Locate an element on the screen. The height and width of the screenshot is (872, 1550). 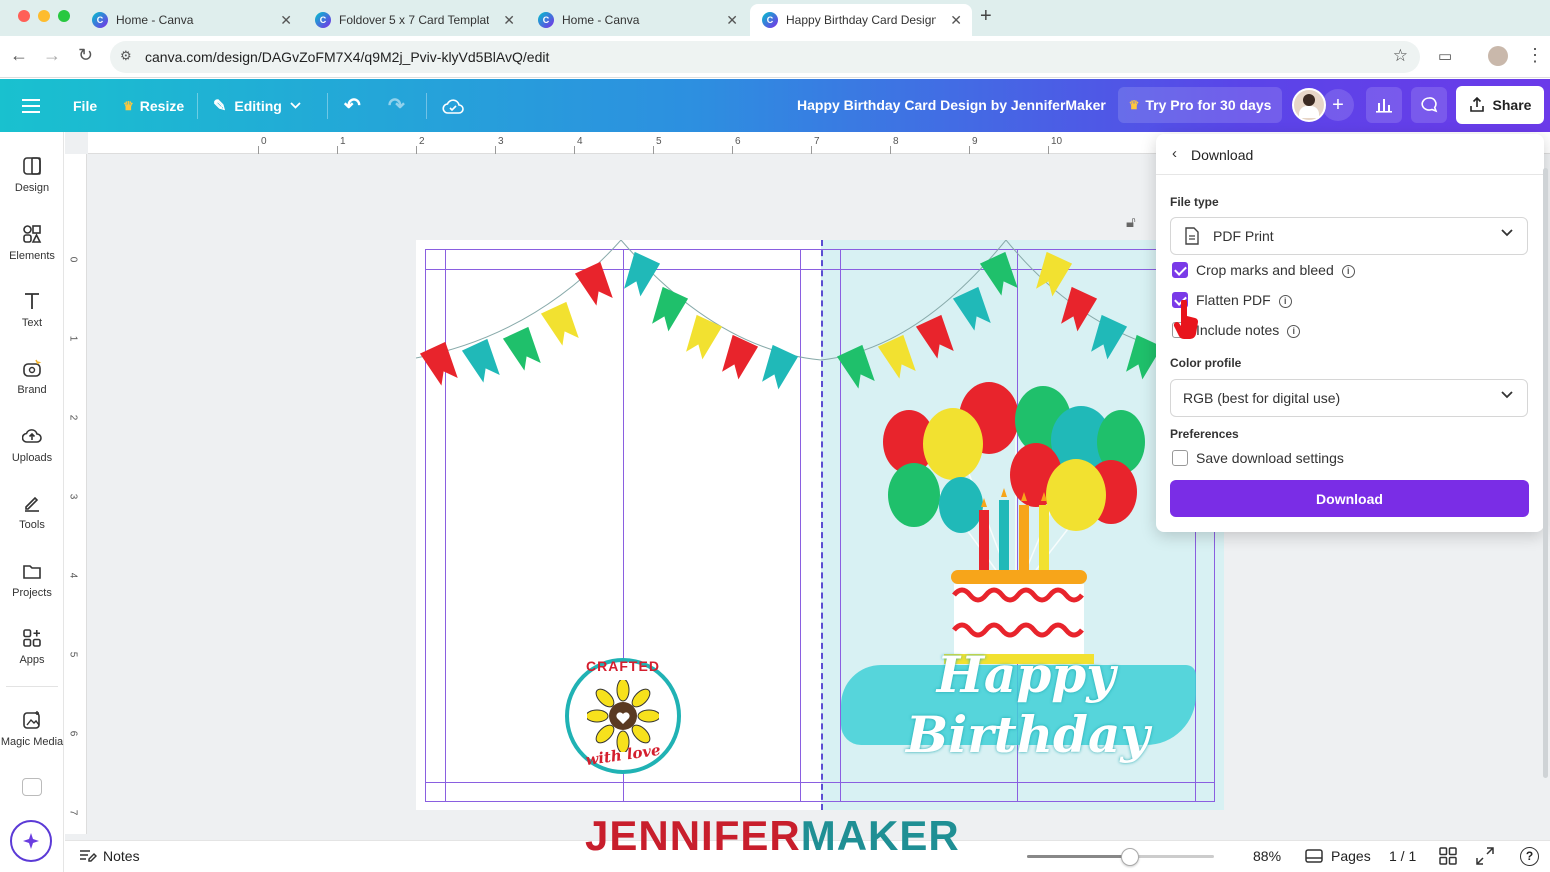
bunting-banner is located at coordinates (820, 315).